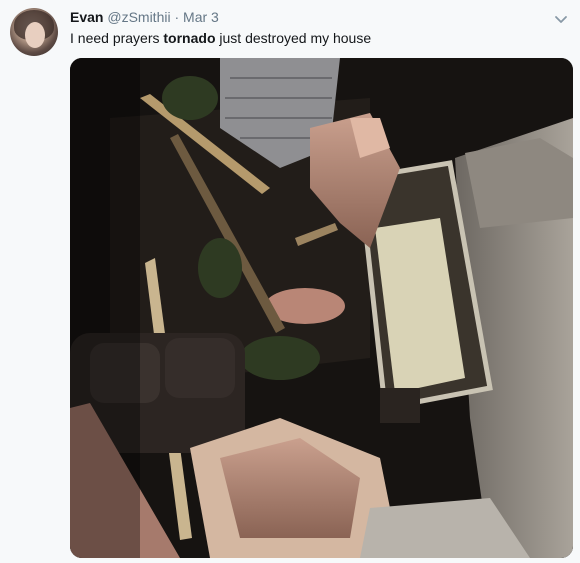 The image size is (580, 563). I want to click on tweet-text-end: just destroyed my house, so click(293, 38).